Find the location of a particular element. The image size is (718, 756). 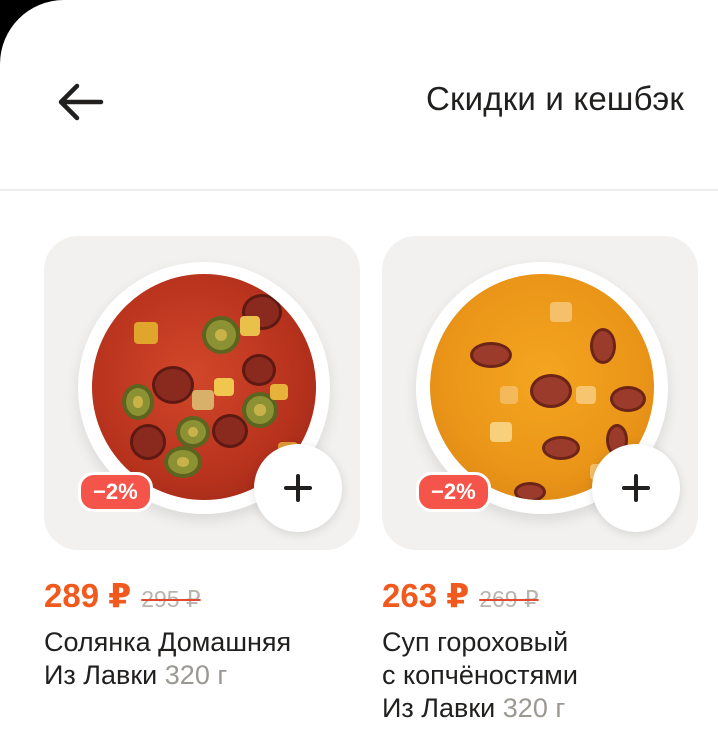

page-title: Скидки и кешбэк is located at coordinates (554, 98).